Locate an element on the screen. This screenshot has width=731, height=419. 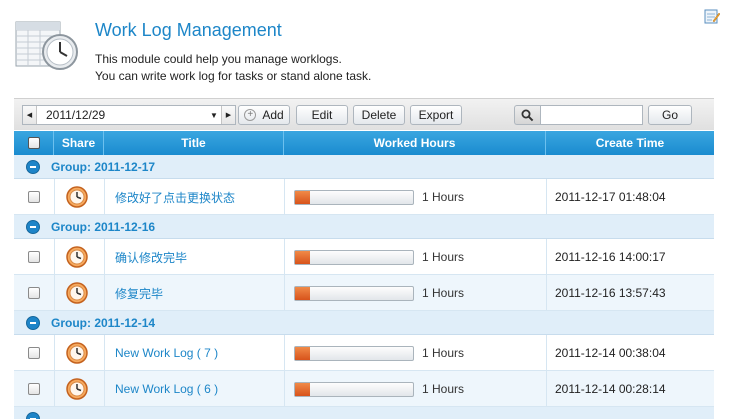
add-label: Add is located at coordinates (273, 115).